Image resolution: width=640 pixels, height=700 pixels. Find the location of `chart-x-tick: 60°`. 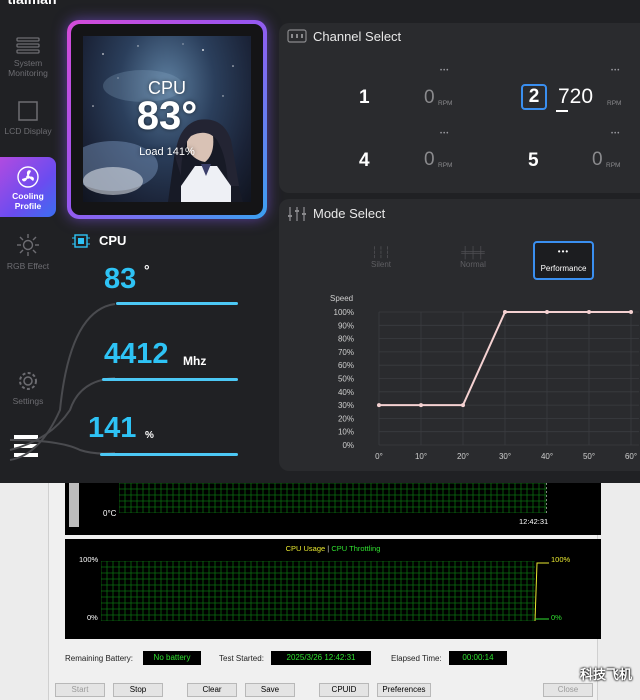

chart-x-tick: 60° is located at coordinates (631, 456).